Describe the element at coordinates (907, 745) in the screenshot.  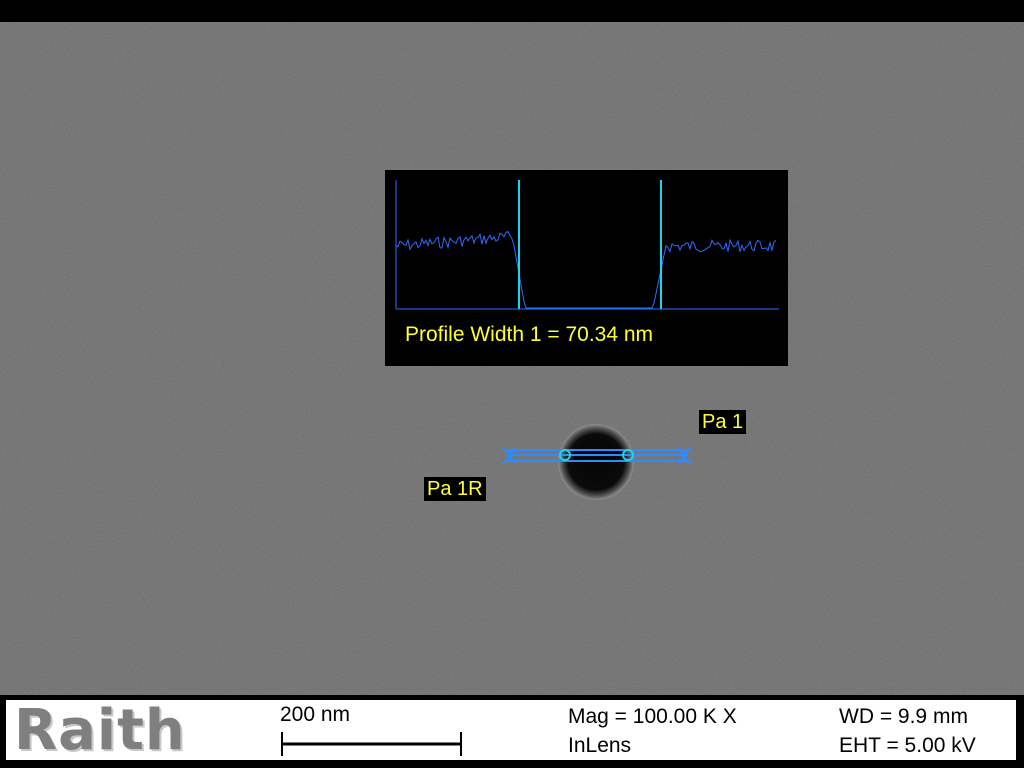
I see `eht-readout: EHT = 5.00 kV` at that location.